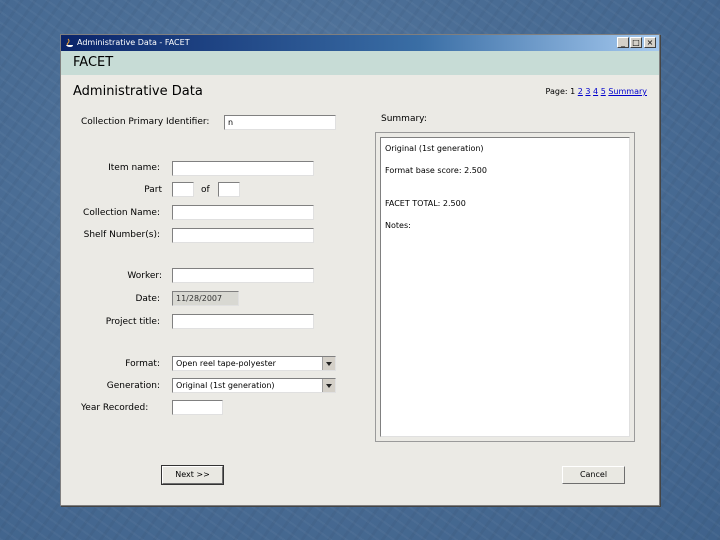  Describe the element at coordinates (197, 407) in the screenshot. I see `year-recorded-field` at that location.